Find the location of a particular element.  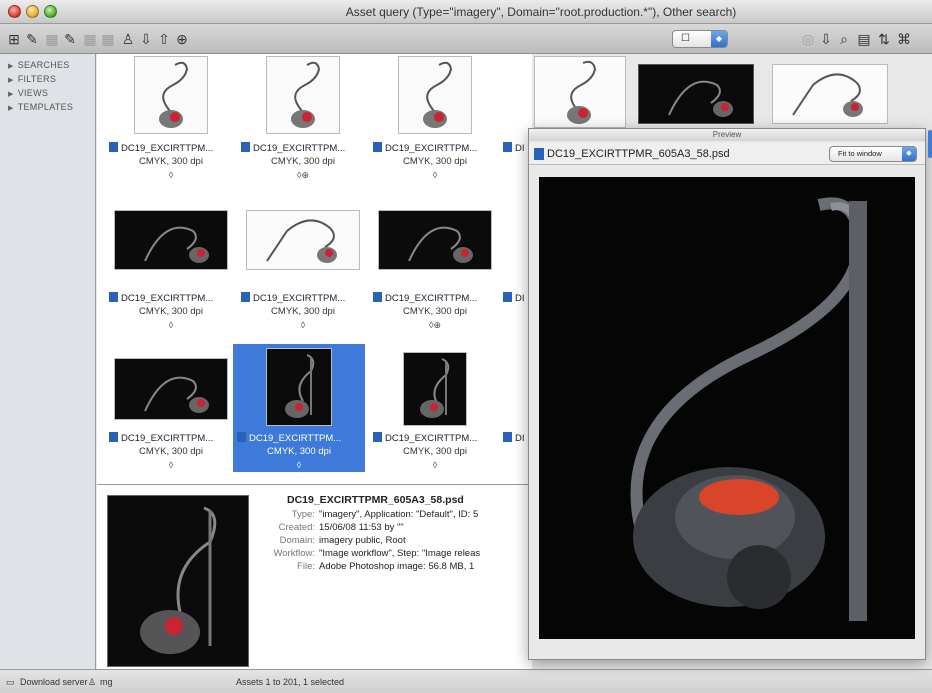

preview-header: Preview is located at coordinates (727, 135).